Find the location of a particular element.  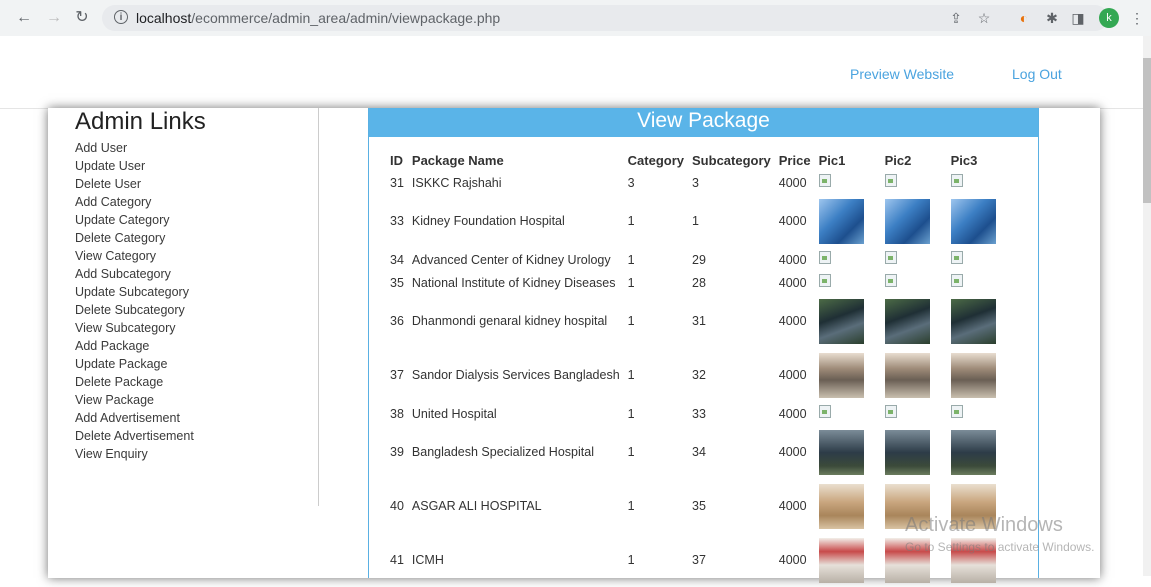

sidebar-link: Add User is located at coordinates (134, 148).